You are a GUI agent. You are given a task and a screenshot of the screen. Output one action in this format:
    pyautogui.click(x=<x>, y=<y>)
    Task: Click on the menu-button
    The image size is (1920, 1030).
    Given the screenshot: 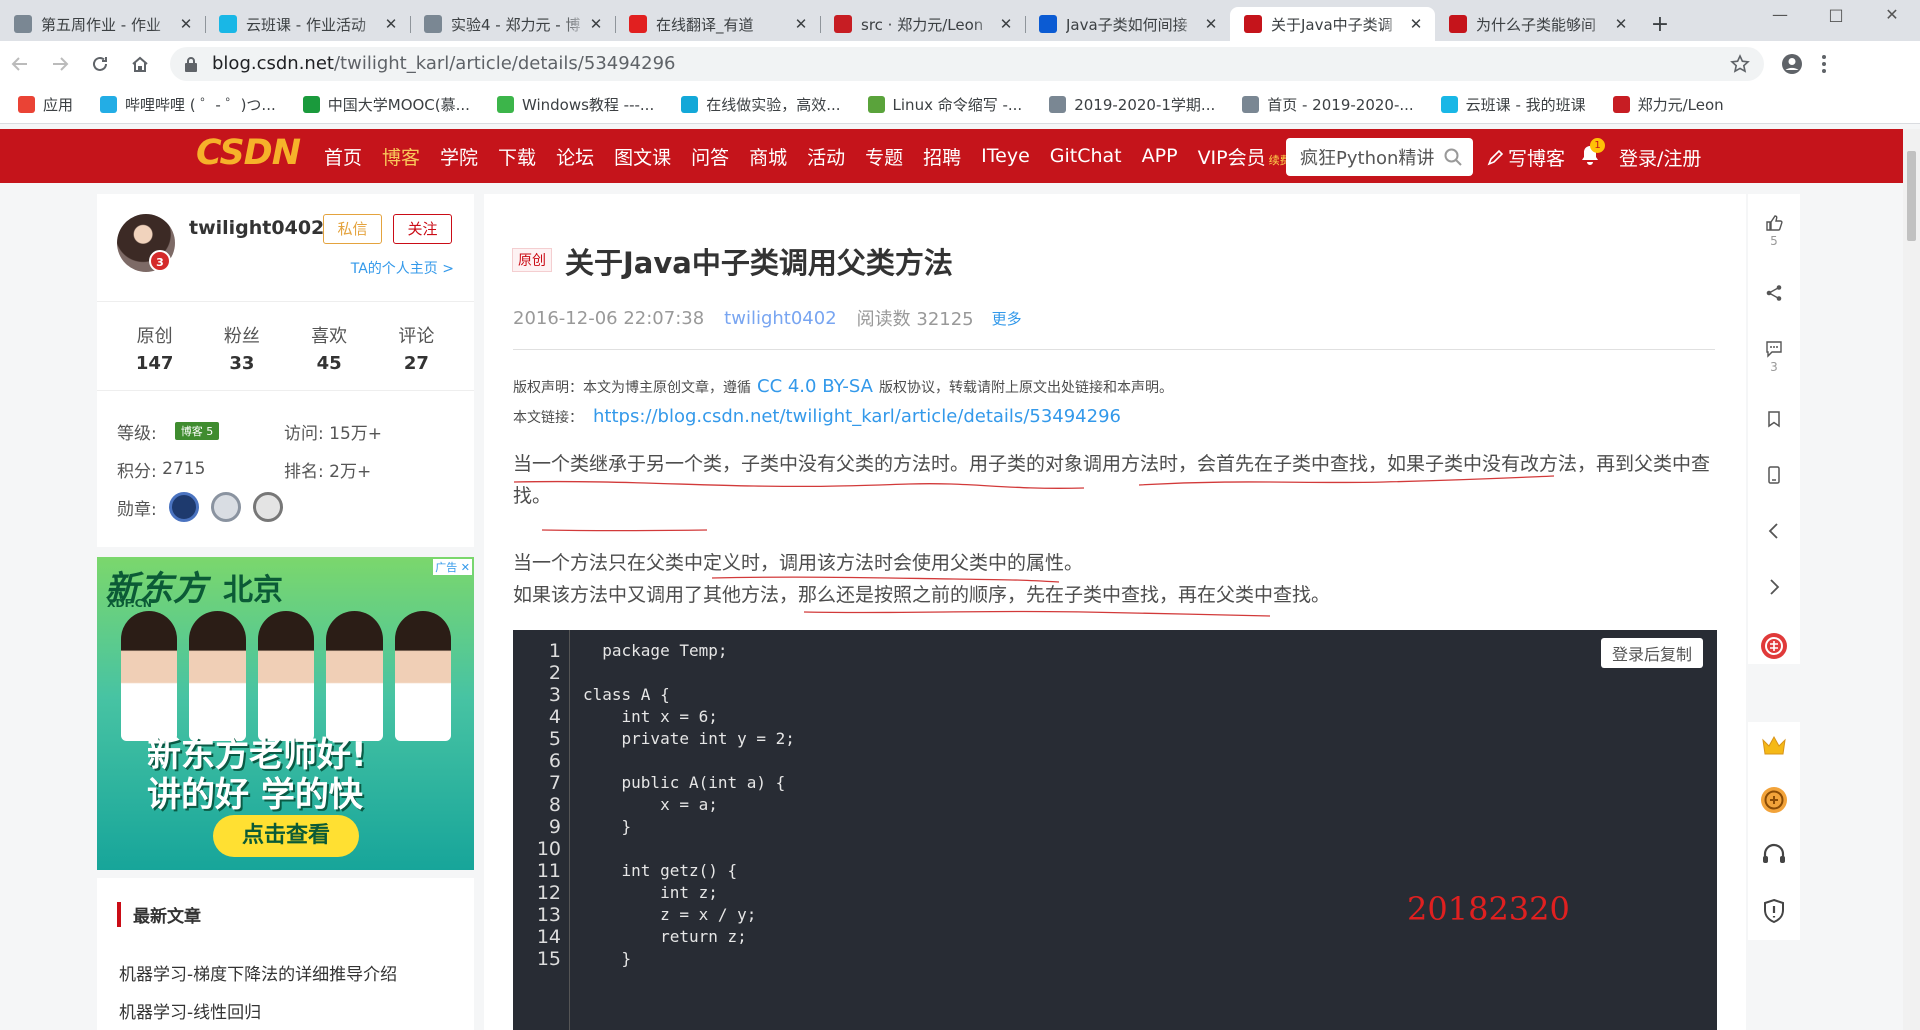 What is the action you would take?
    pyautogui.click(x=1824, y=64)
    